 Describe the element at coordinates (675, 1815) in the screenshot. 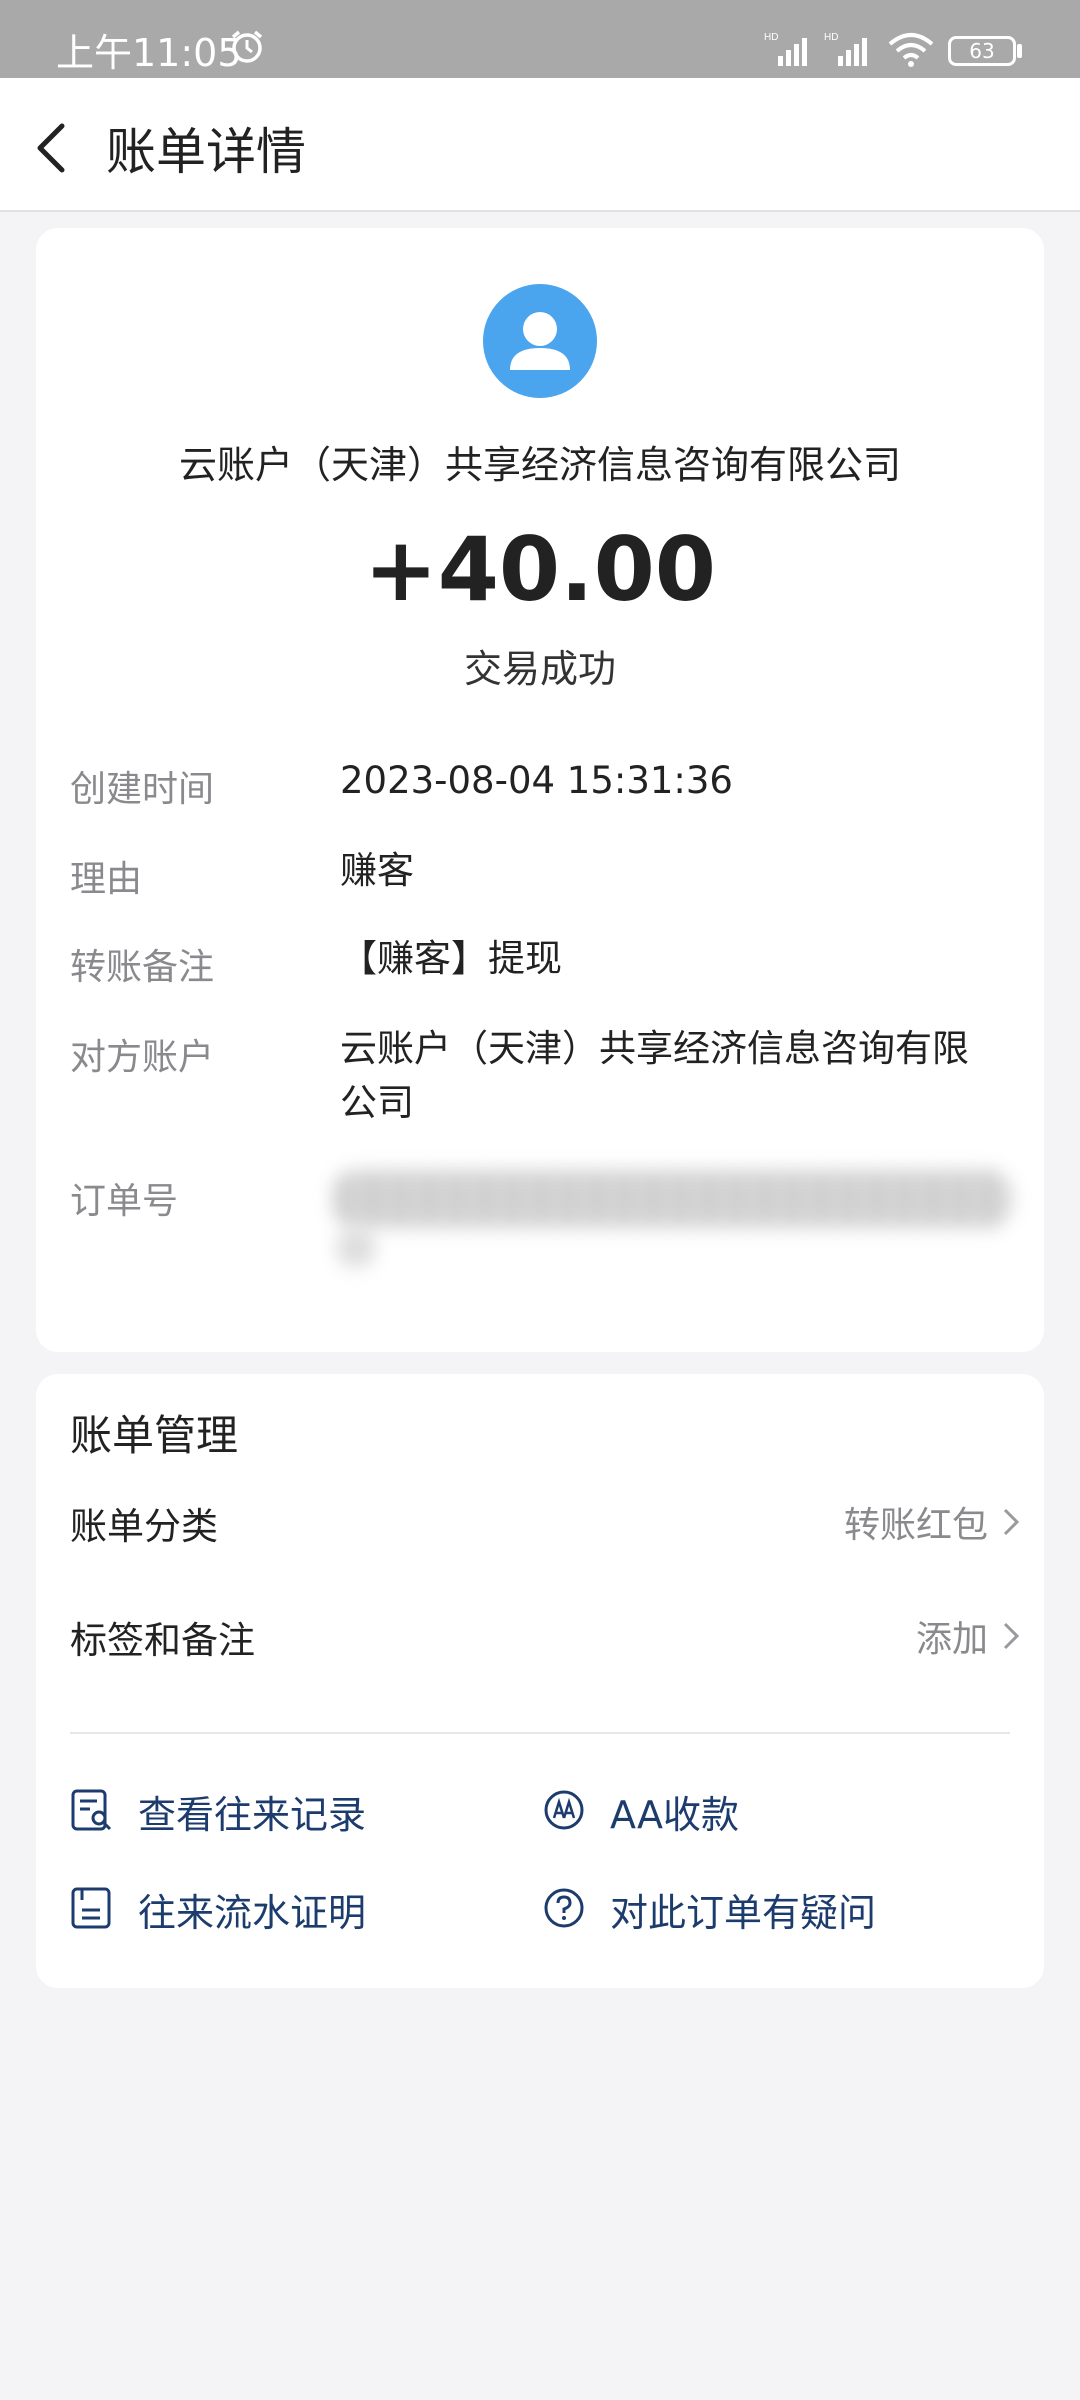

I see `aa-collect-label: AA收款` at that location.